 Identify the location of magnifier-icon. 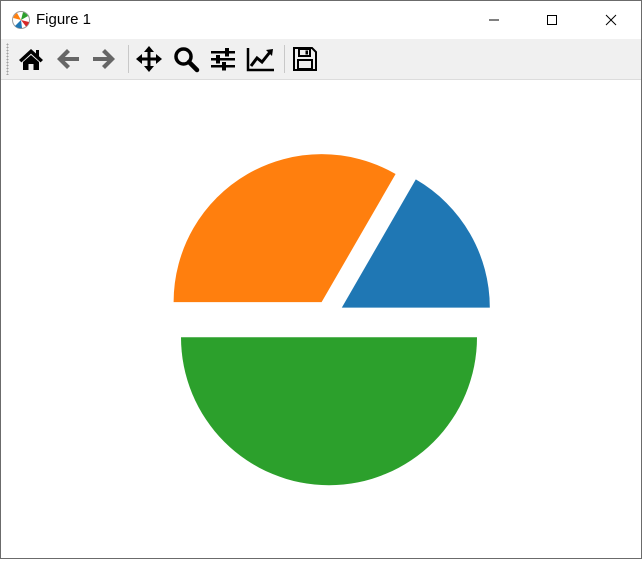
(187, 60).